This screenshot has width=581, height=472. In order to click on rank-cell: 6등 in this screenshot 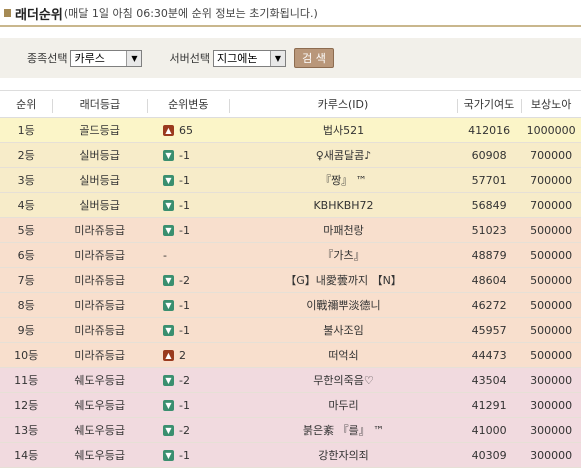, I will do `click(26, 255)`.